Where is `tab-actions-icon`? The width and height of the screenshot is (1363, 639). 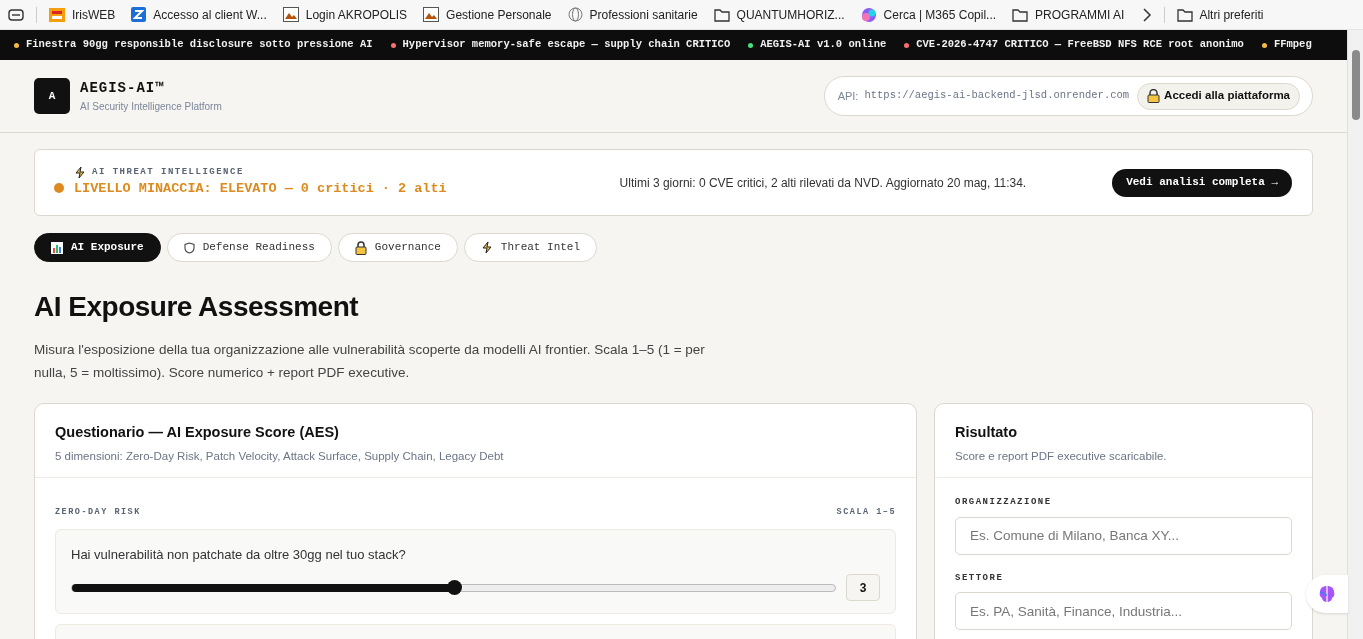 tab-actions-icon is located at coordinates (16, 14).